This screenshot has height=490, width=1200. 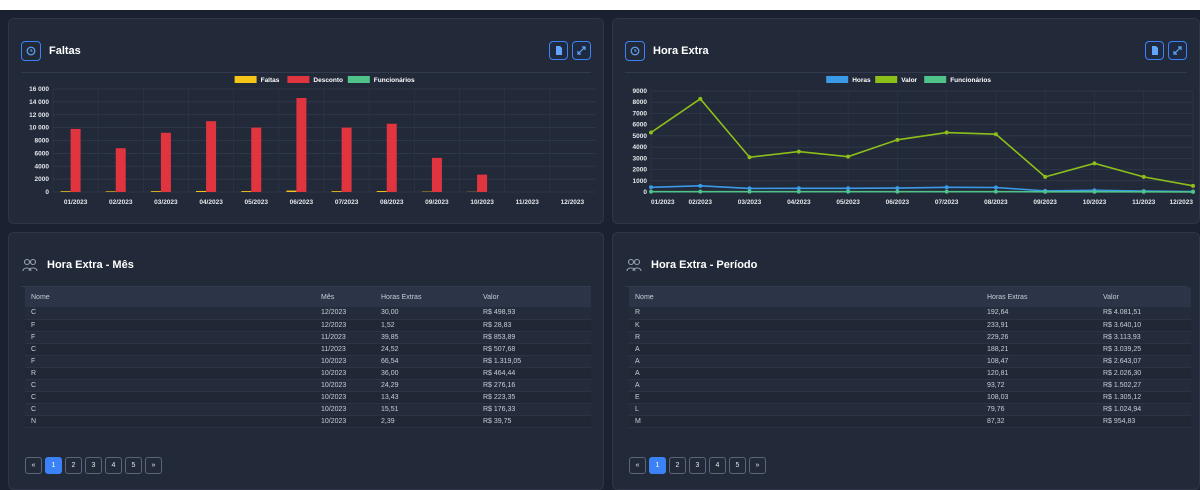 What do you see at coordinates (1039, 361) in the screenshot?
I see `table-cell: 108,47` at bounding box center [1039, 361].